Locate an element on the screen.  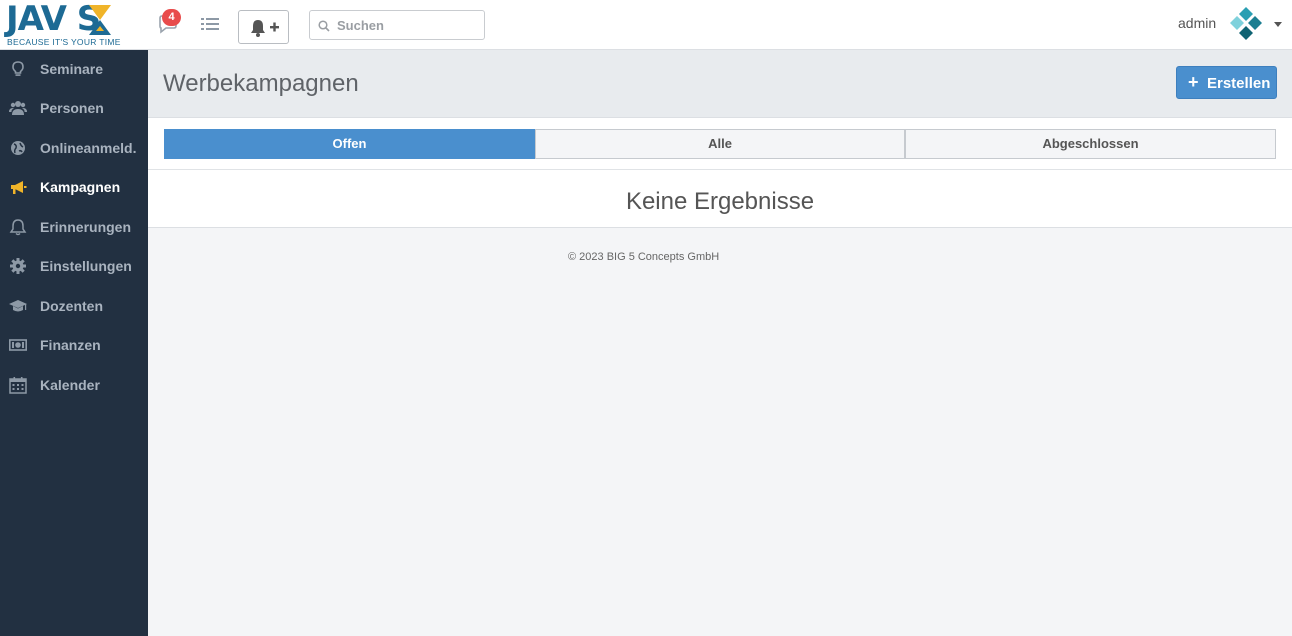
hourglass-icon is located at coordinates (100, 20).